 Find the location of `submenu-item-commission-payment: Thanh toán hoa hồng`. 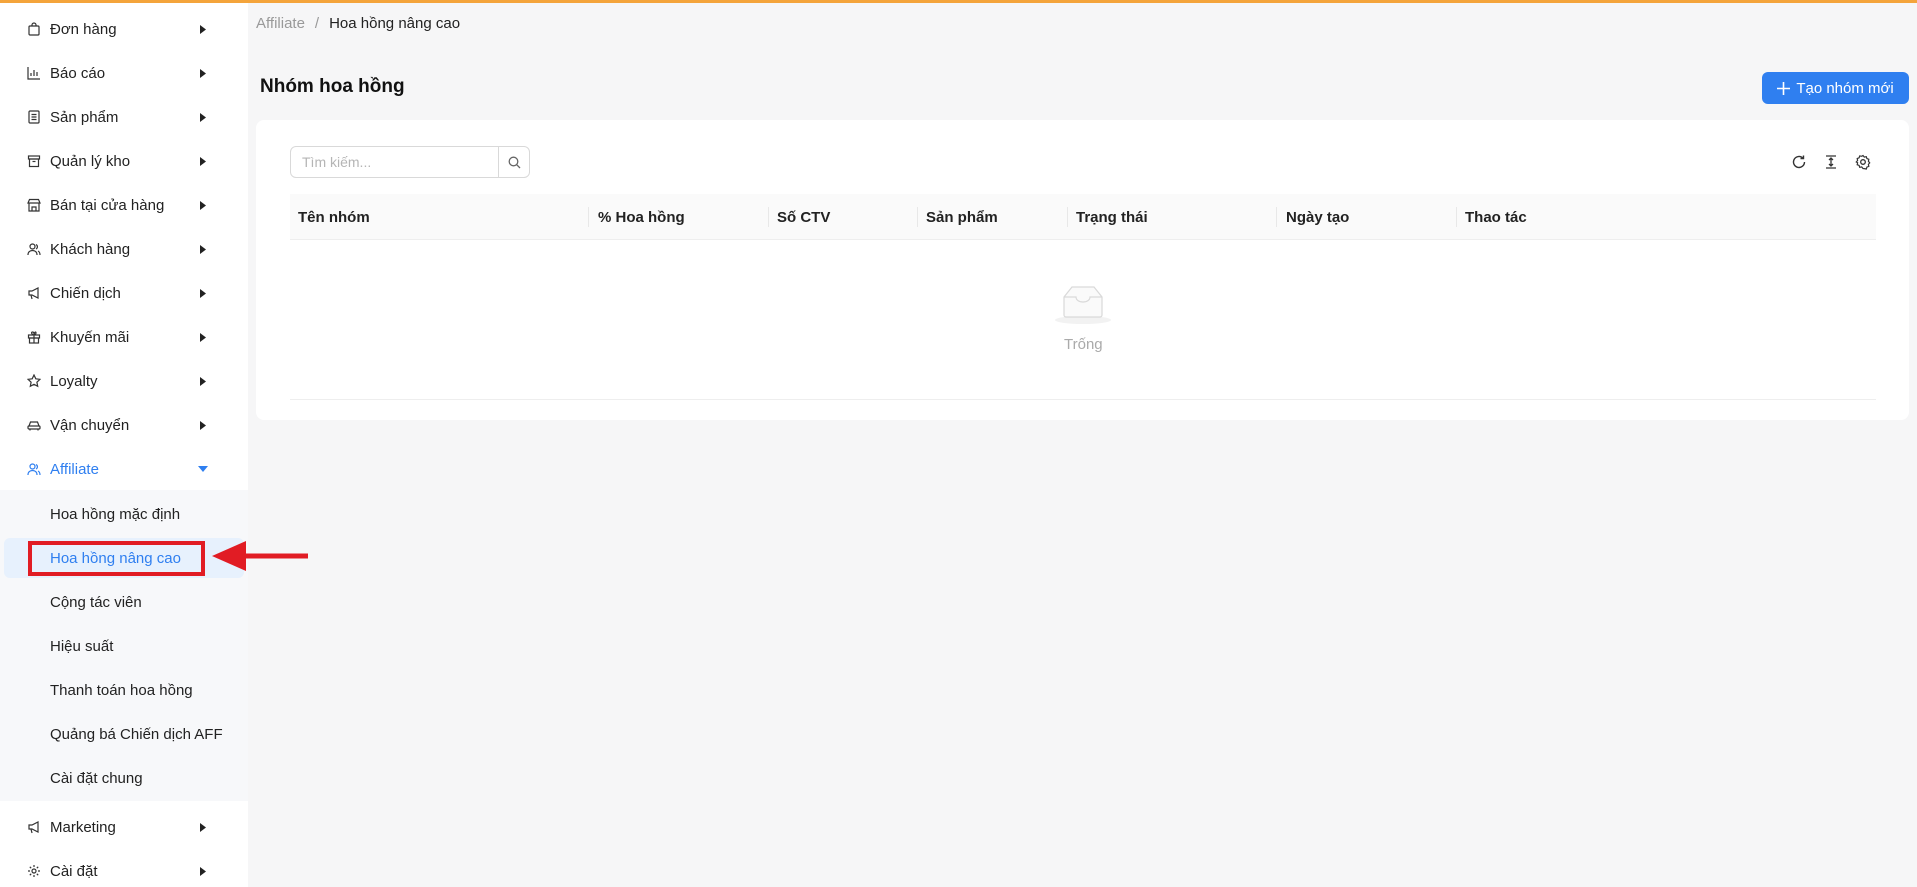

submenu-item-commission-payment: Thanh toán hoa hồng is located at coordinates (124, 690).